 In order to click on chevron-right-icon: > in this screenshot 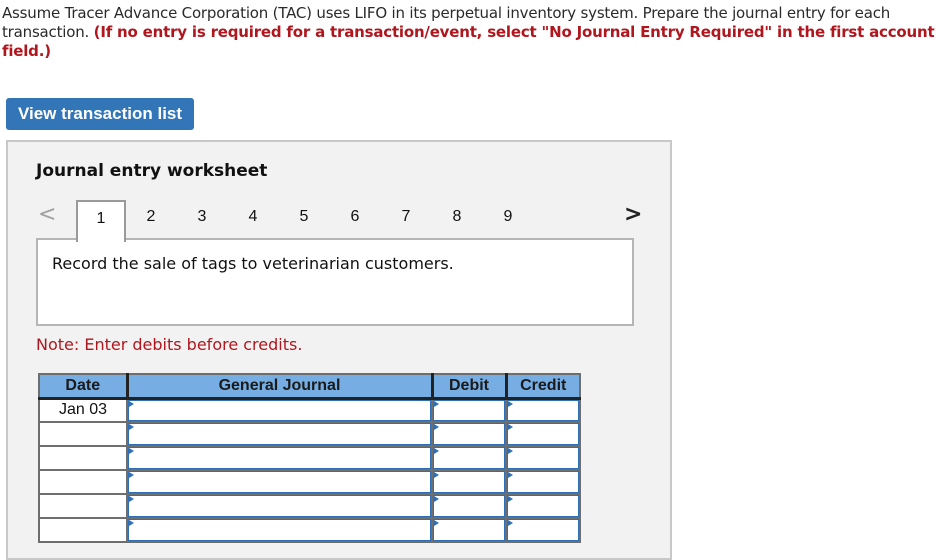, I will do `click(633, 214)`.